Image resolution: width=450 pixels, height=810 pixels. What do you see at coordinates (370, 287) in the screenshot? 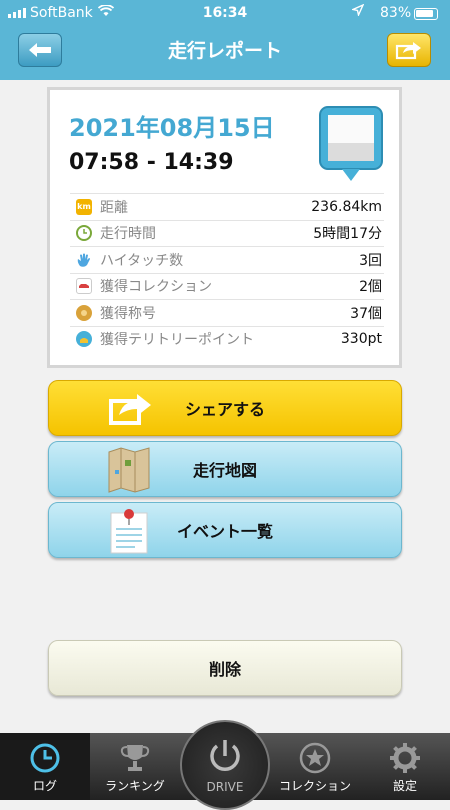
I see `stat-value: 2個` at bounding box center [370, 287].